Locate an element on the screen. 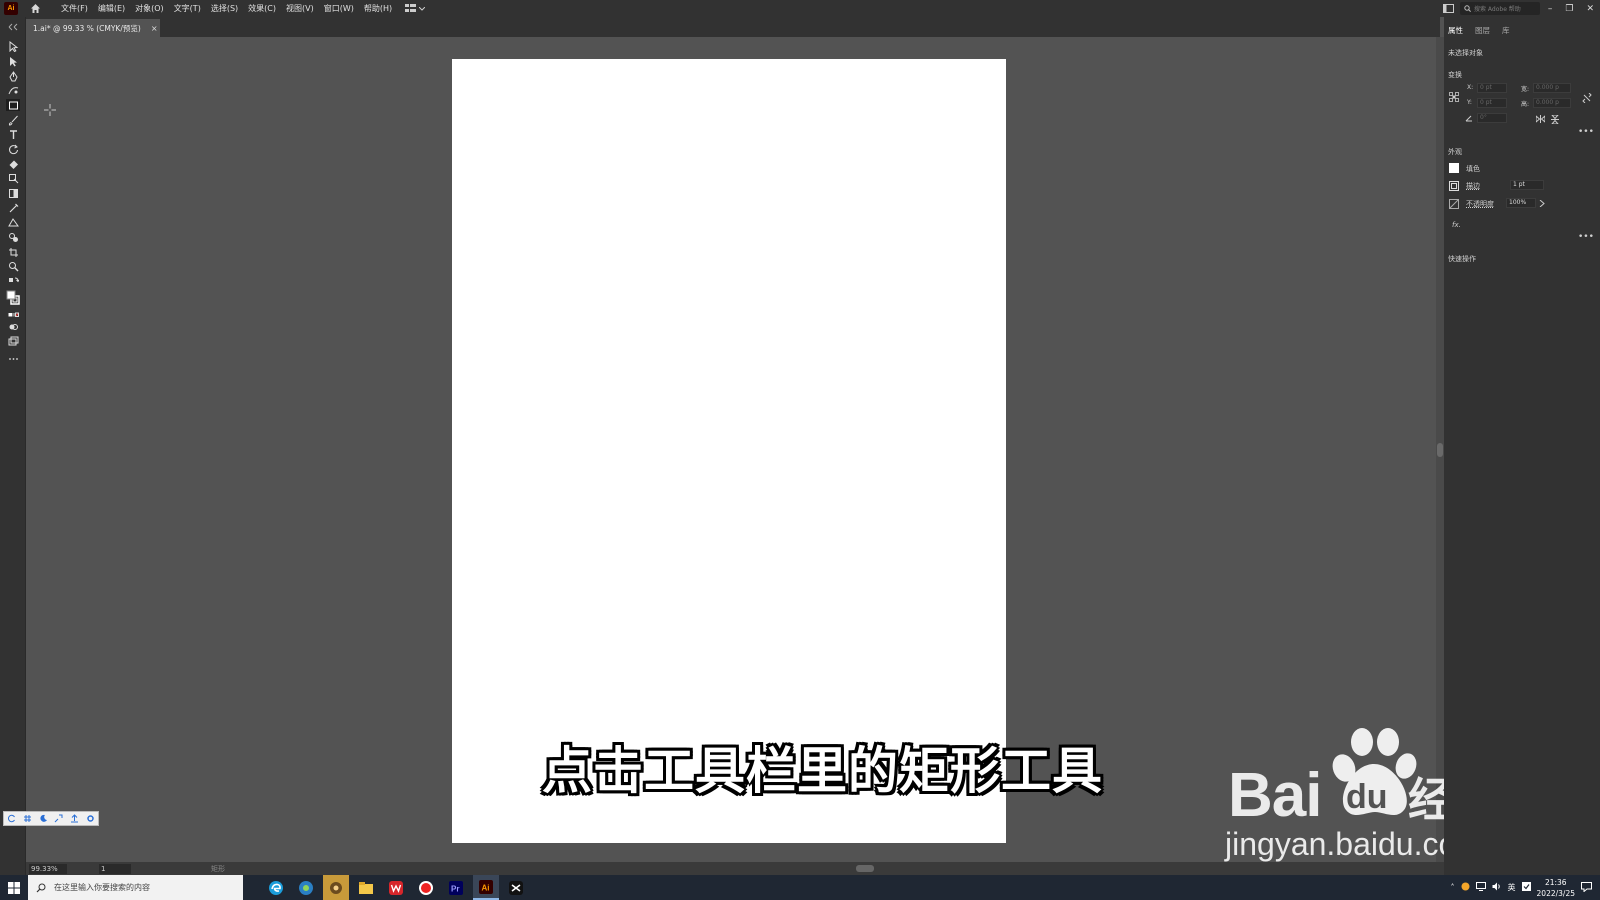  svg-text: Ai is located at coordinates (486, 887).